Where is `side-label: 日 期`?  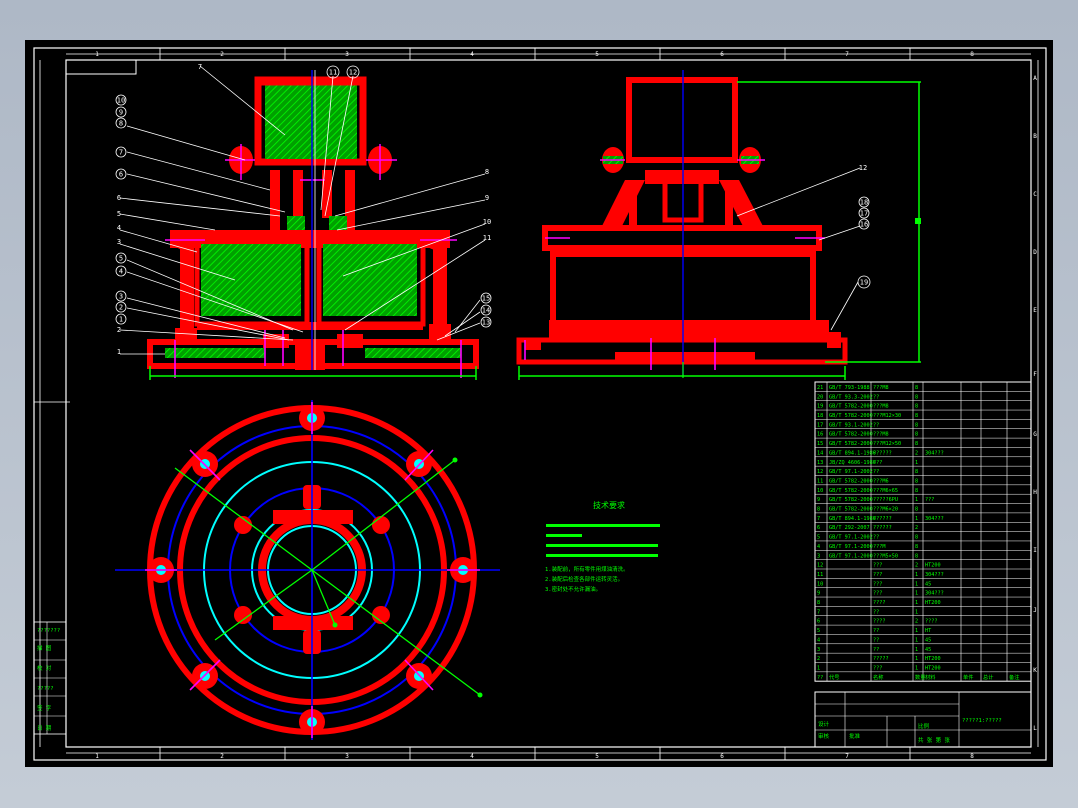
side-label: 日 期 is located at coordinates (44, 728).